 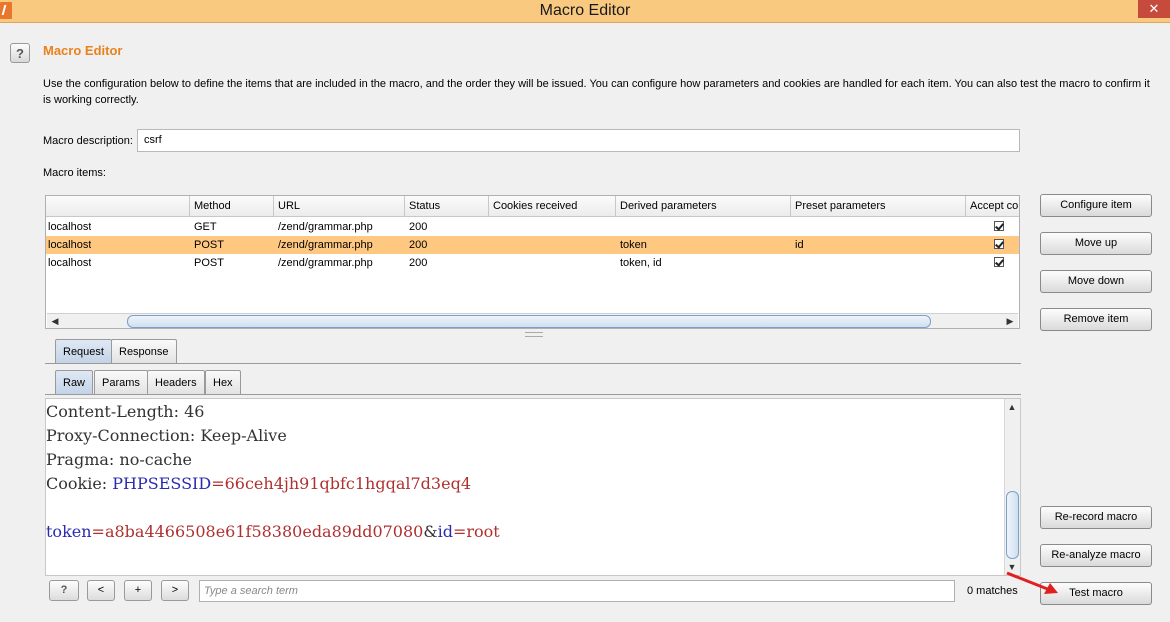 I want to click on cell-preset: id, so click(x=799, y=245).